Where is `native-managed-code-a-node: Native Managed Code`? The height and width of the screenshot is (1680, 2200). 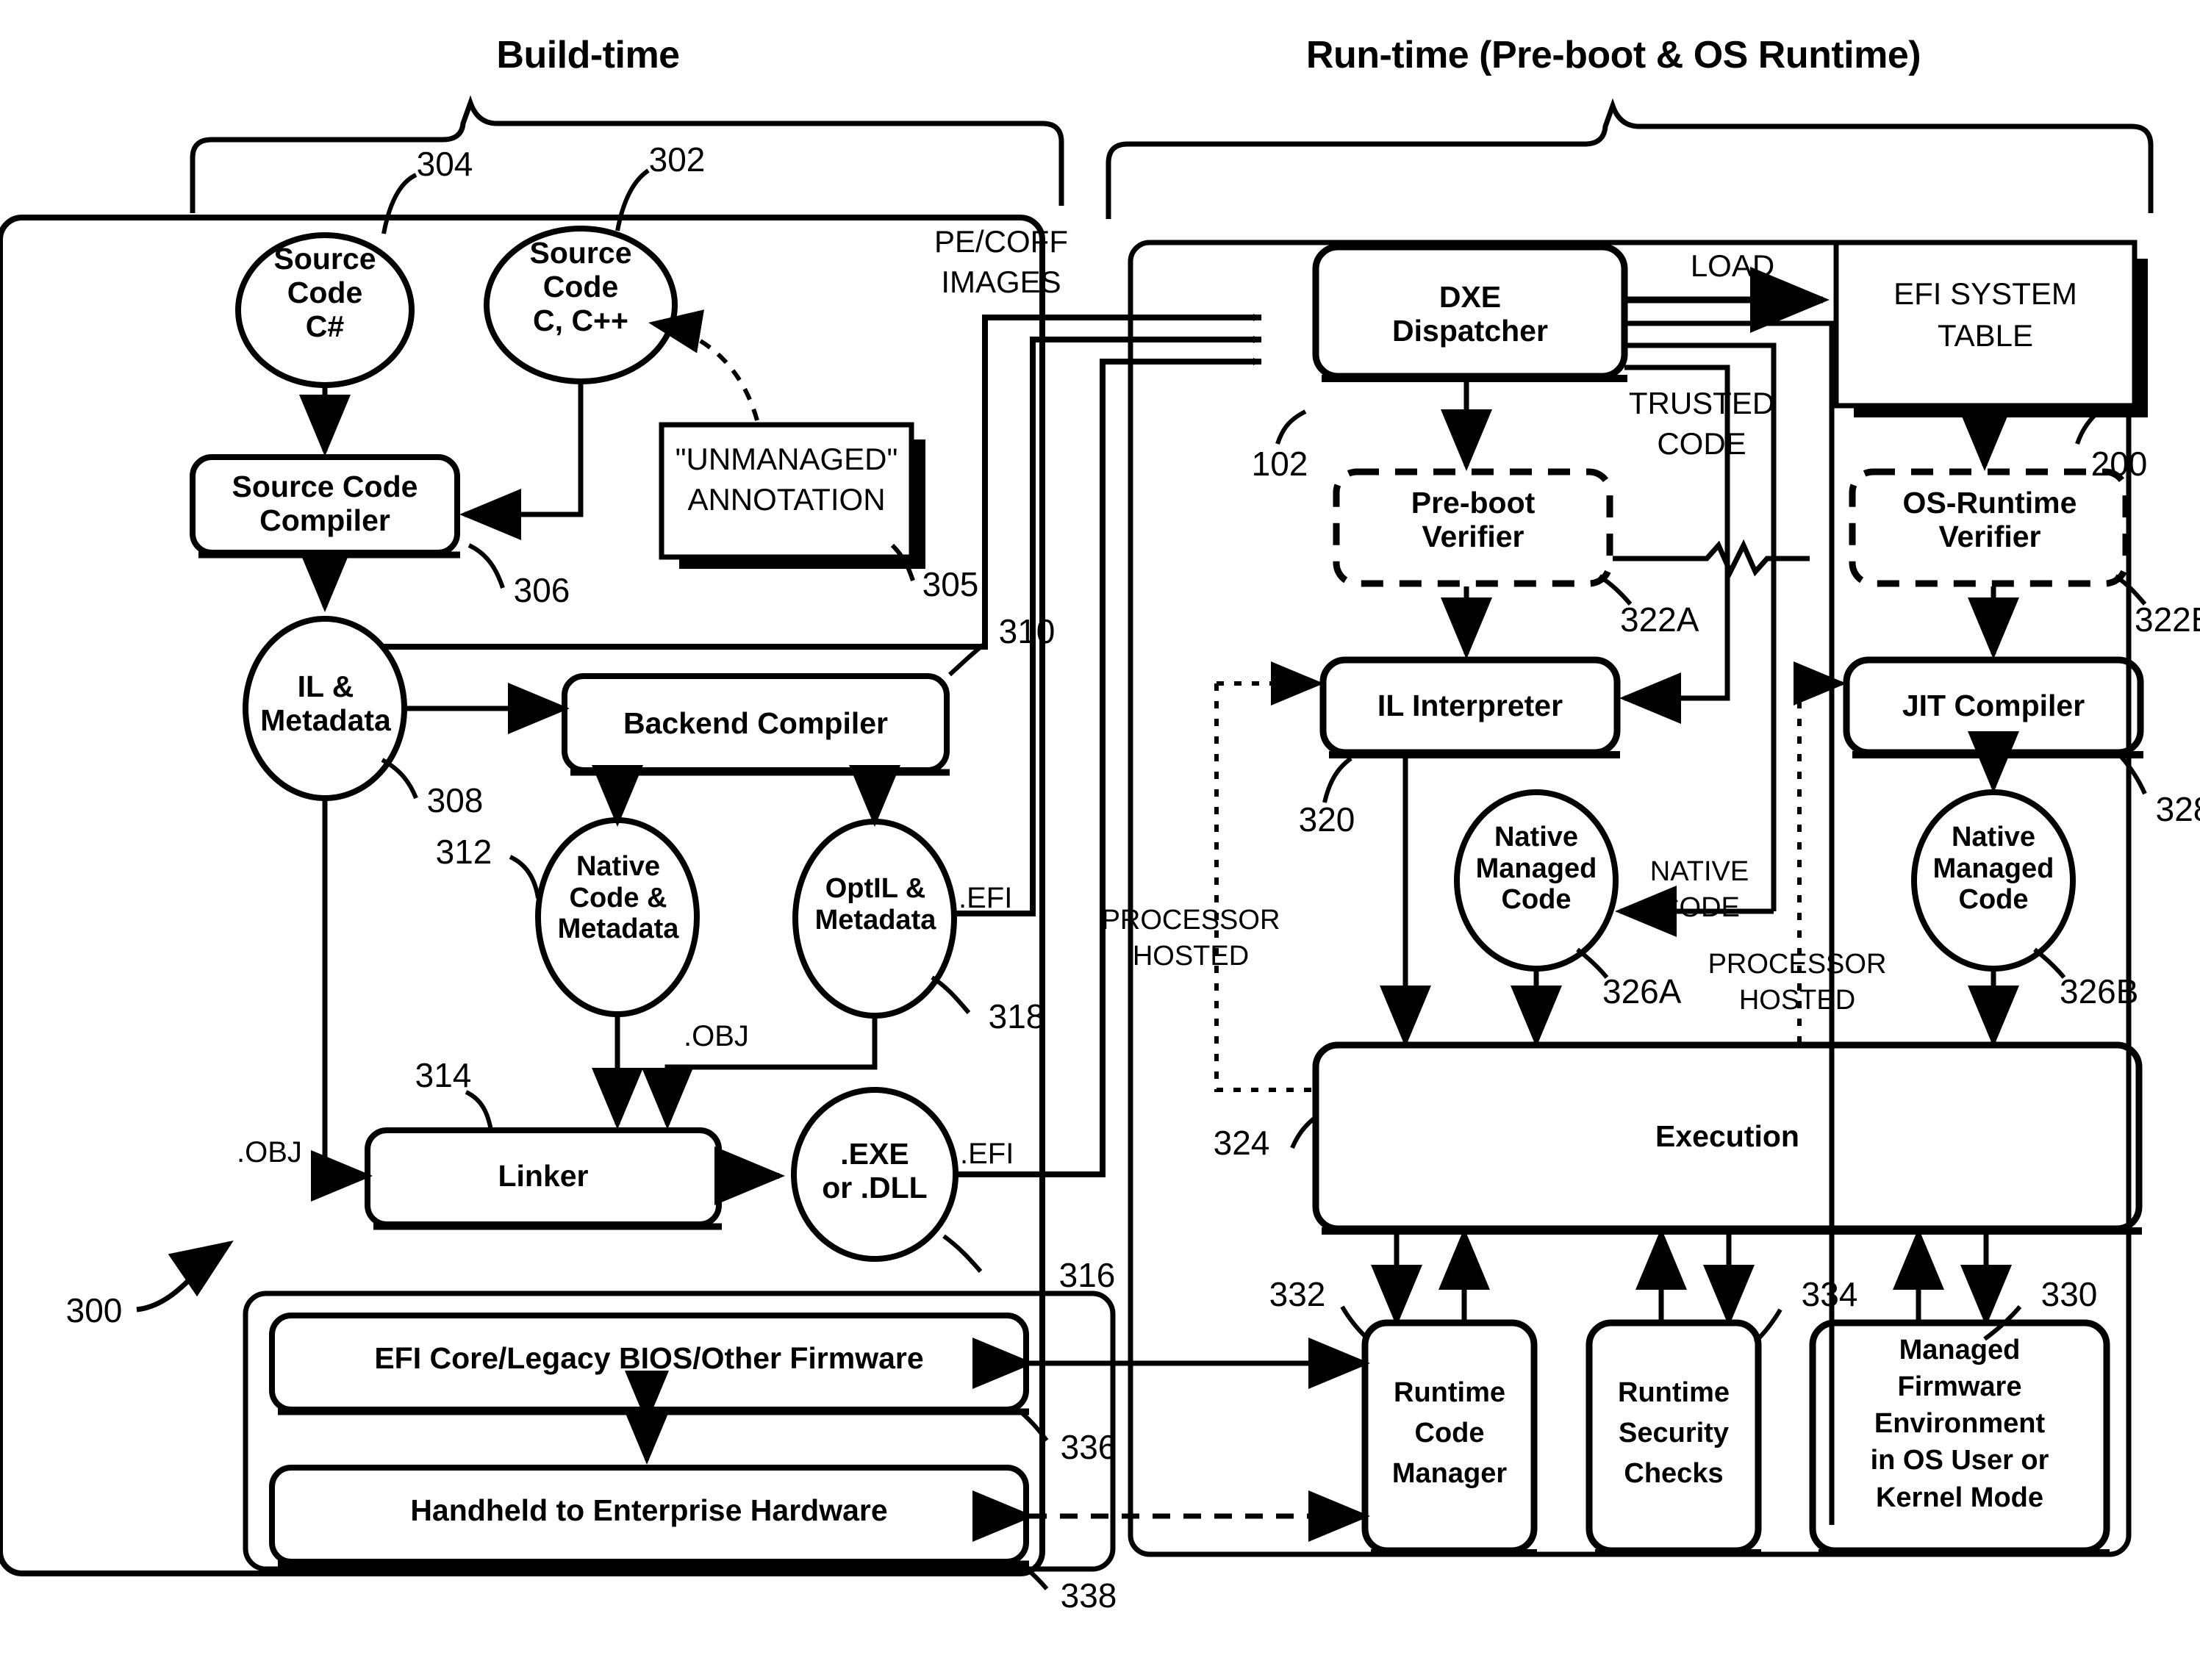 native-managed-code-a-node: Native Managed Code is located at coordinates (1536, 869).